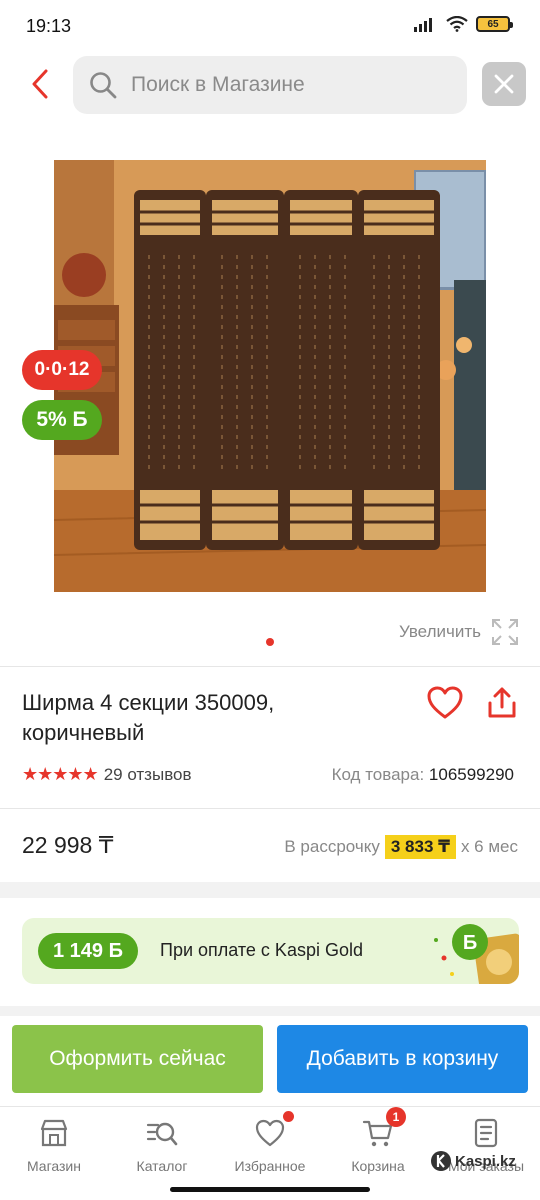 This screenshot has height=1200, width=540. Describe the element at coordinates (103, 85) in the screenshot. I see `search-icon` at that location.